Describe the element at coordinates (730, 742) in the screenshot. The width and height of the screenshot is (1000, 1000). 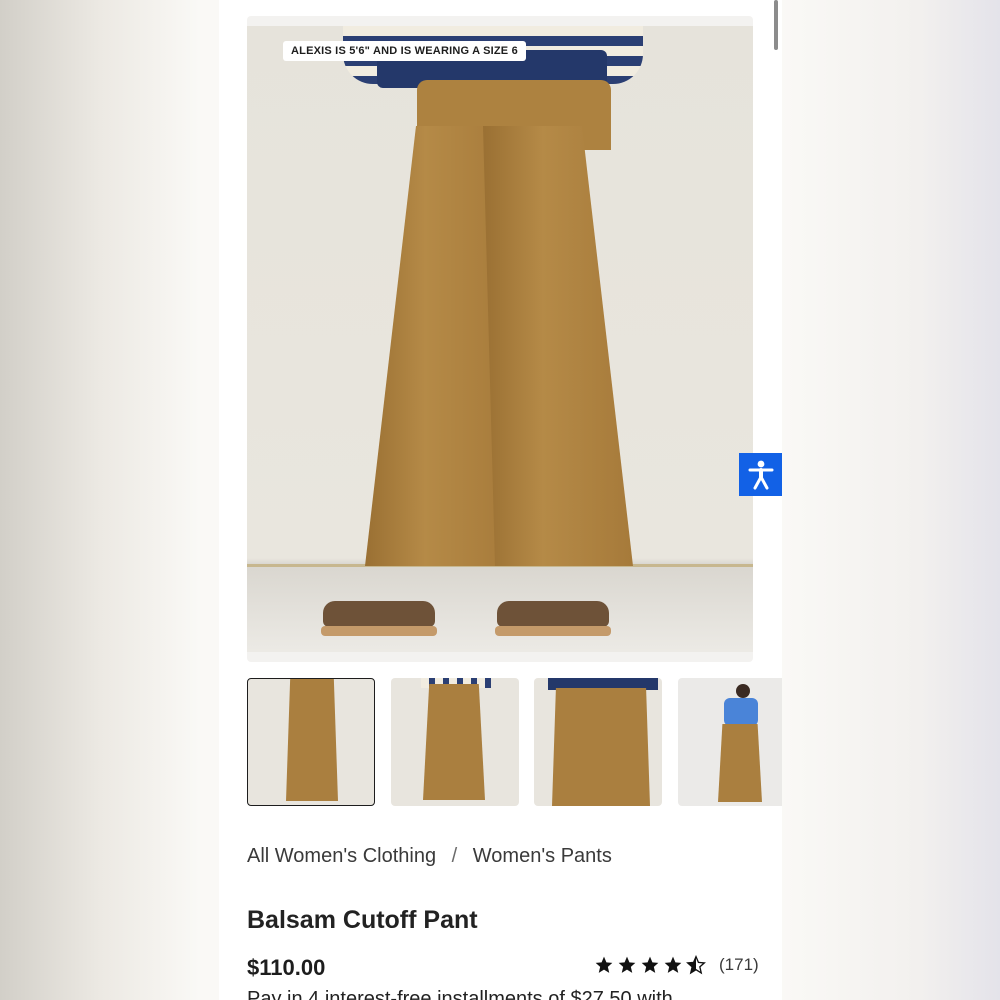
I see `thumbnail-full-body` at that location.